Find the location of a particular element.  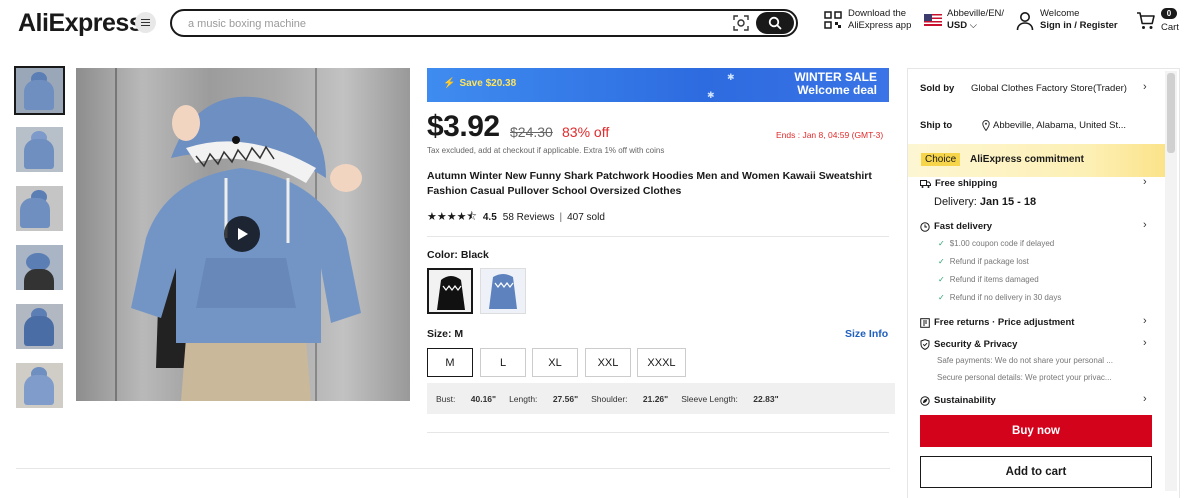

search-button is located at coordinates (775, 23).